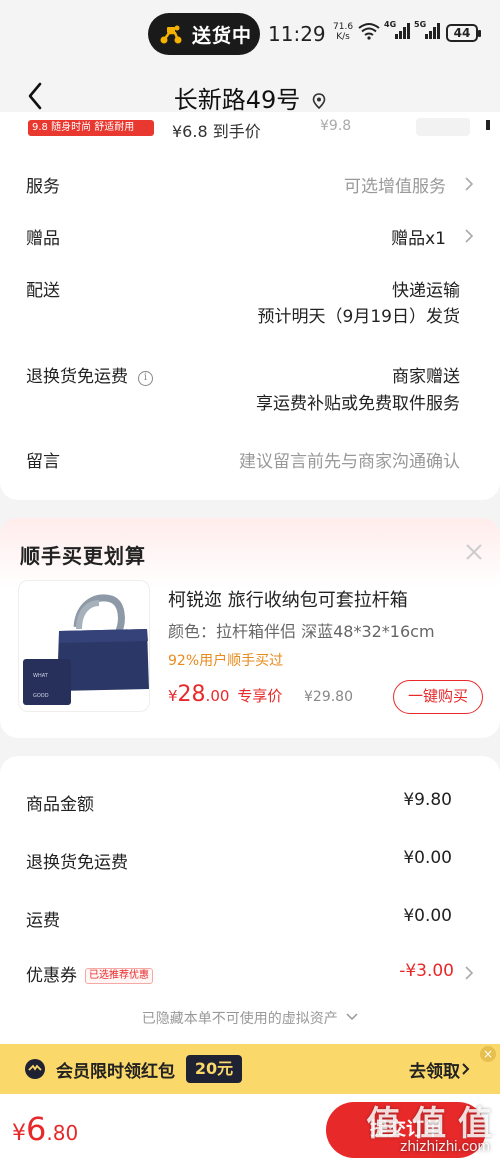 The width and height of the screenshot is (500, 1164). Describe the element at coordinates (43, 921) in the screenshot. I see `shipping-label: 运费` at that location.